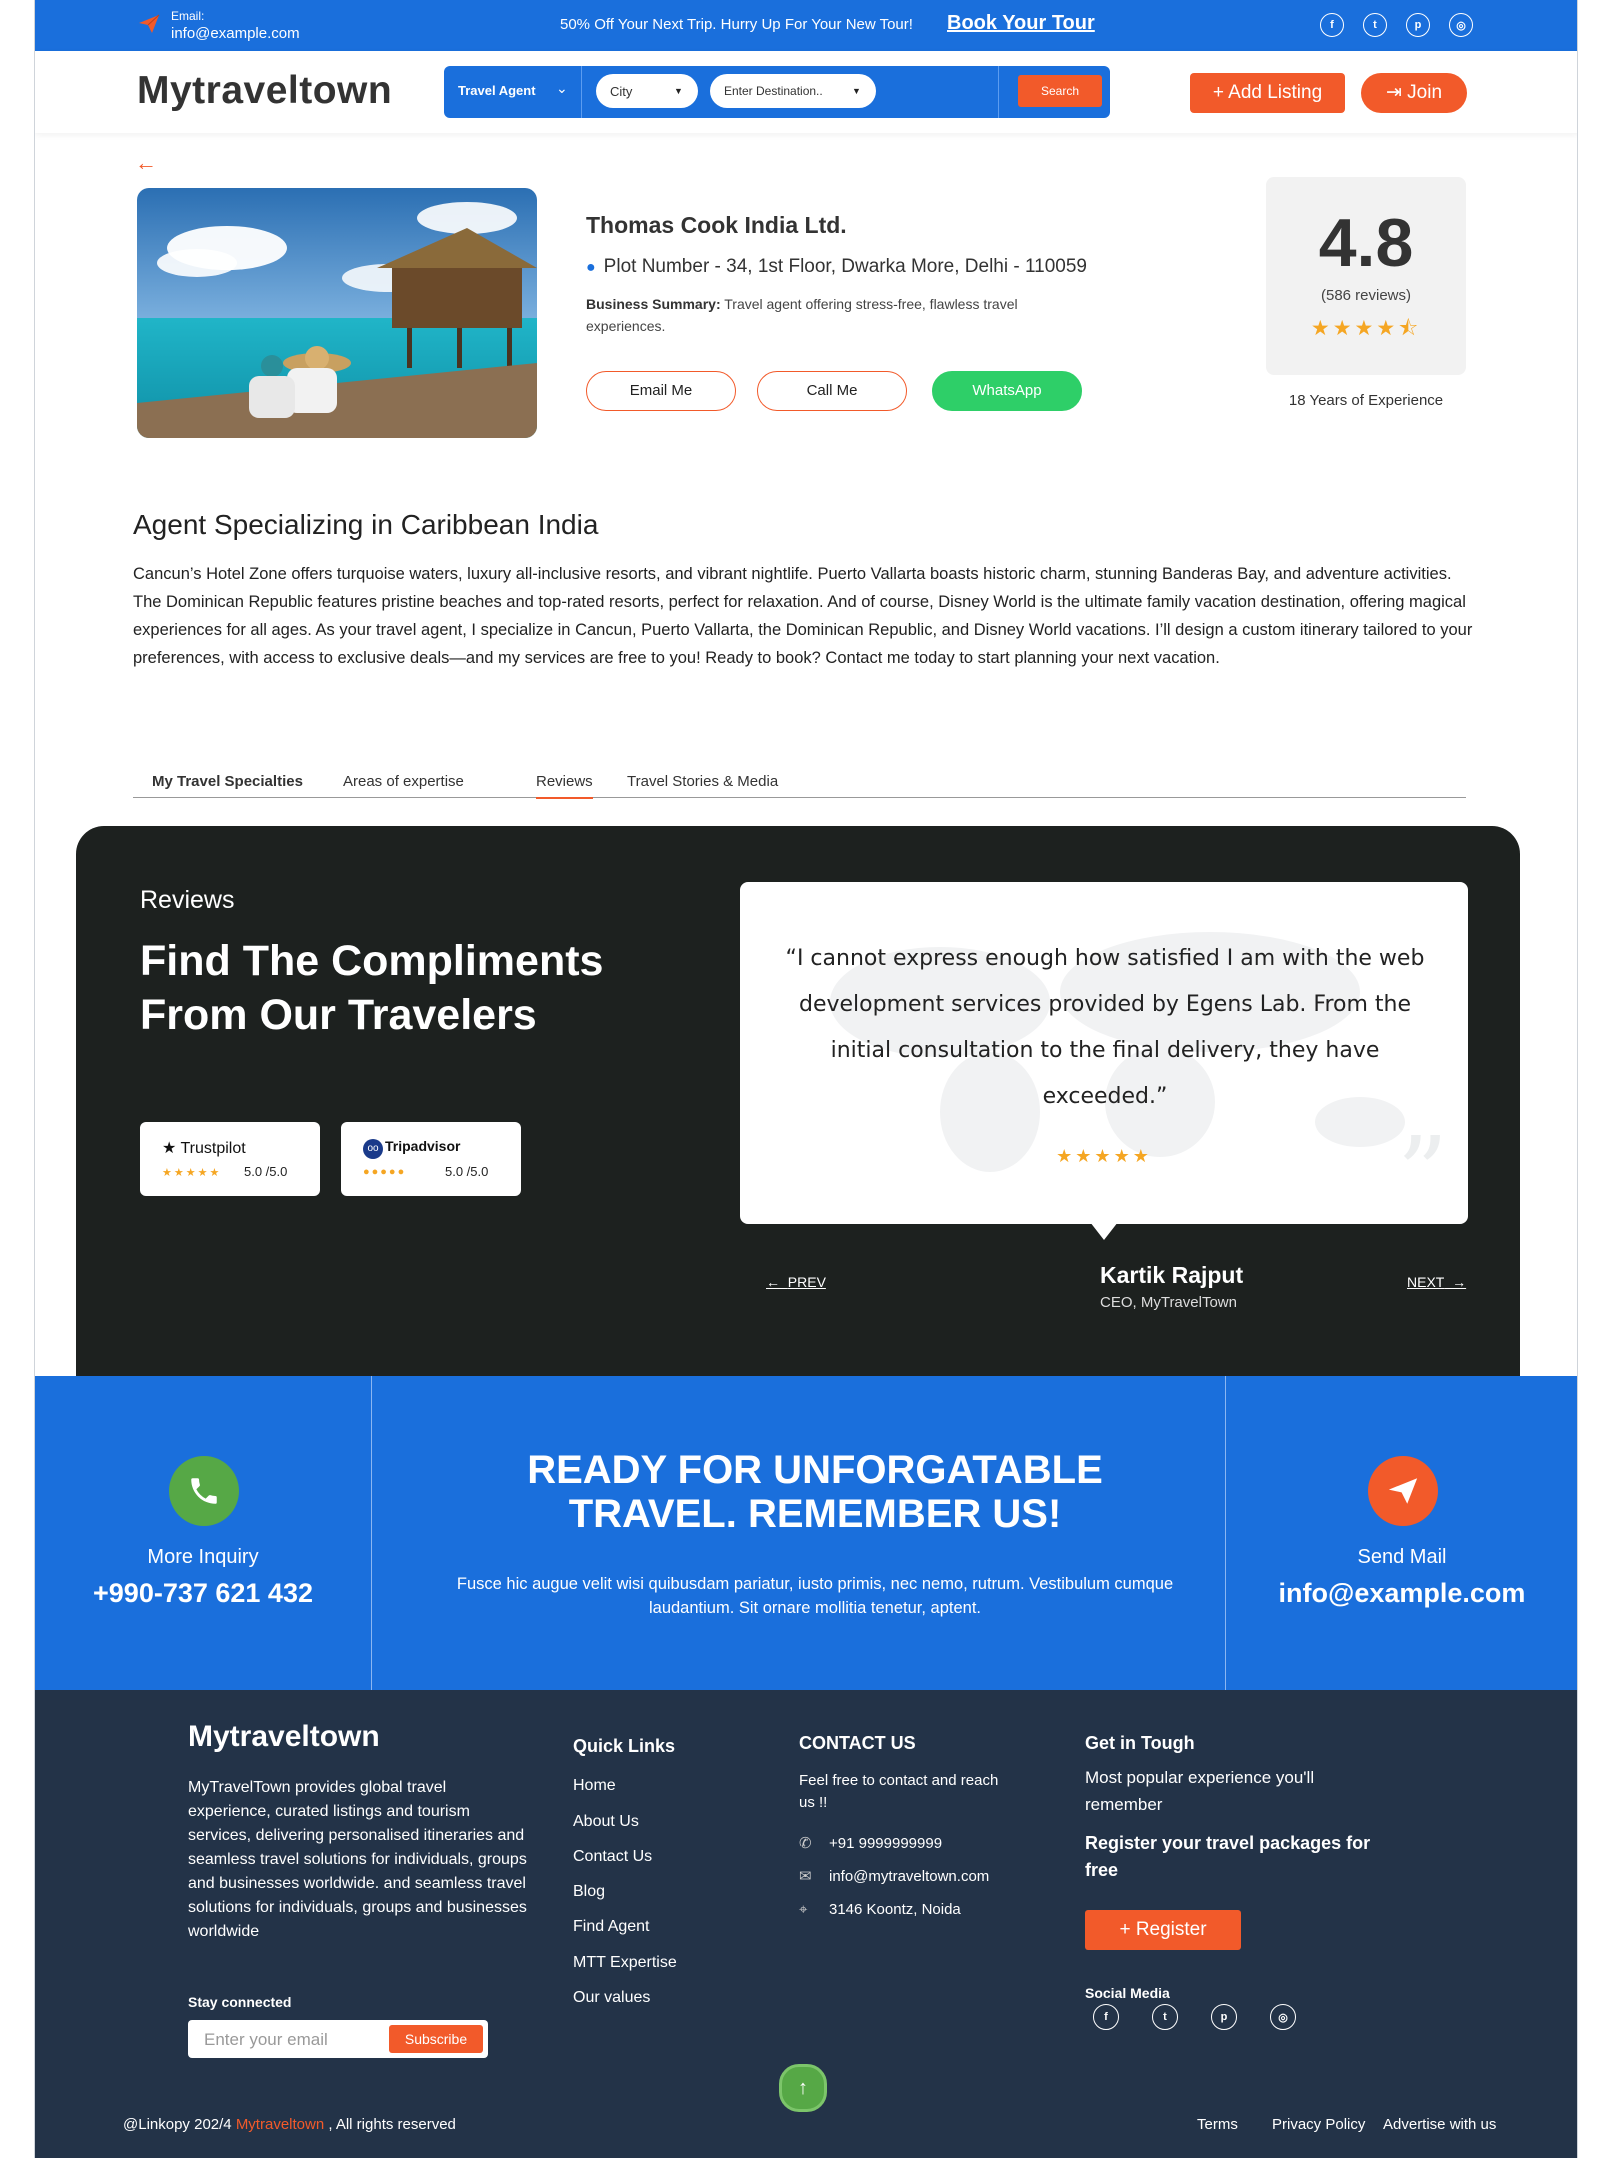 This screenshot has width=1611, height=2158. What do you see at coordinates (624, 1746) in the screenshot?
I see `quick-links-title: Quick Links` at bounding box center [624, 1746].